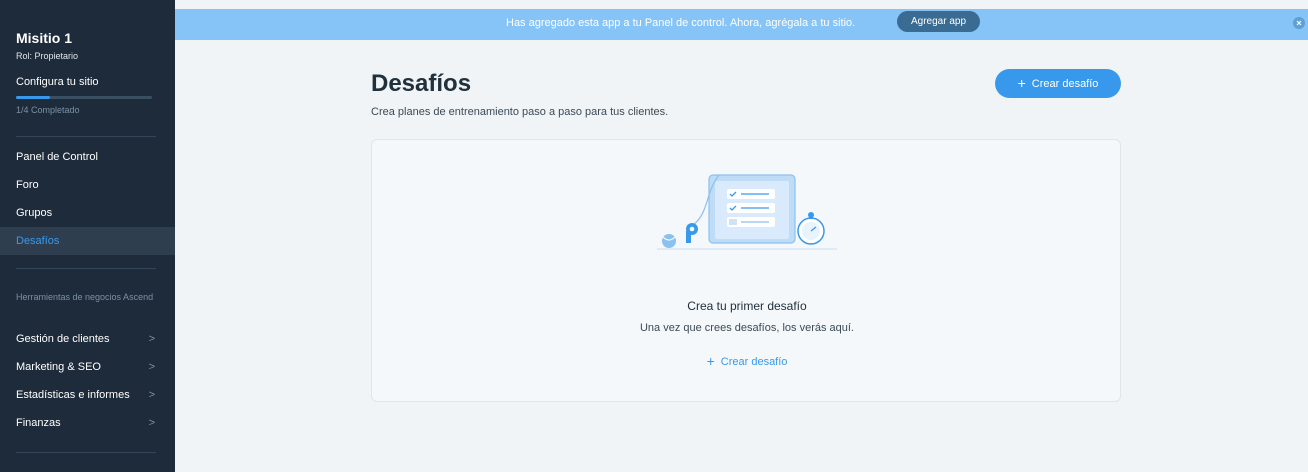 The height and width of the screenshot is (472, 1308). What do you see at coordinates (87, 423) in the screenshot?
I see `sidebar-item-finanzas: Finanzas >` at bounding box center [87, 423].